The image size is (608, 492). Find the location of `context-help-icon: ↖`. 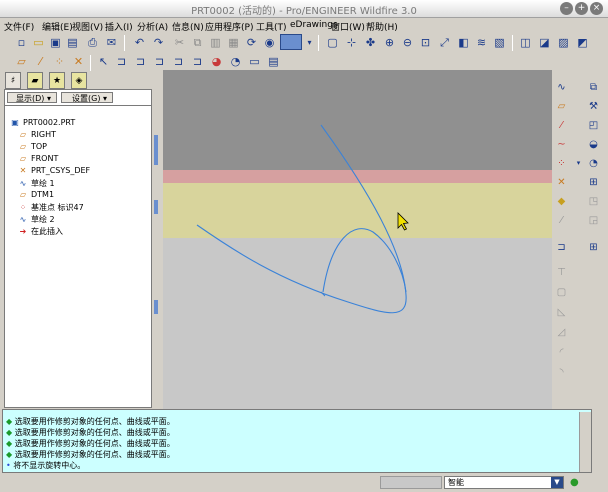

context-help-icon: ↖ is located at coordinates (103, 61).